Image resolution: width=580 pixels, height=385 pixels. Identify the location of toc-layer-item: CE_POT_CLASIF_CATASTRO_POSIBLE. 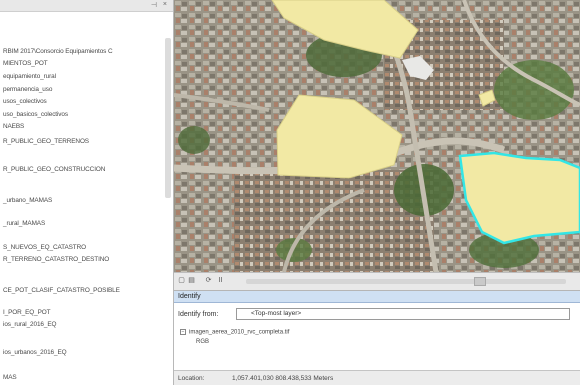
(61, 290).